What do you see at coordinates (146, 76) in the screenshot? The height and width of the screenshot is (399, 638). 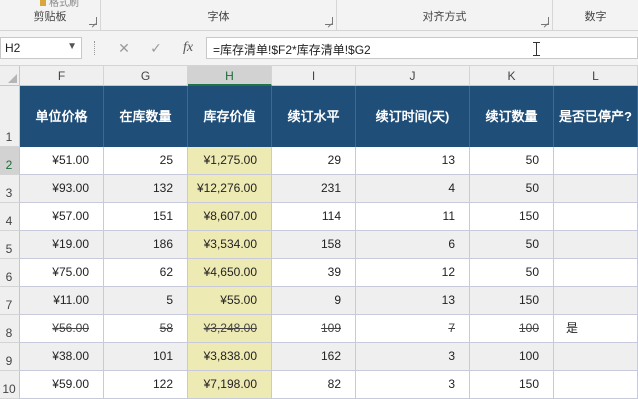 I see `column-header-g: G` at bounding box center [146, 76].